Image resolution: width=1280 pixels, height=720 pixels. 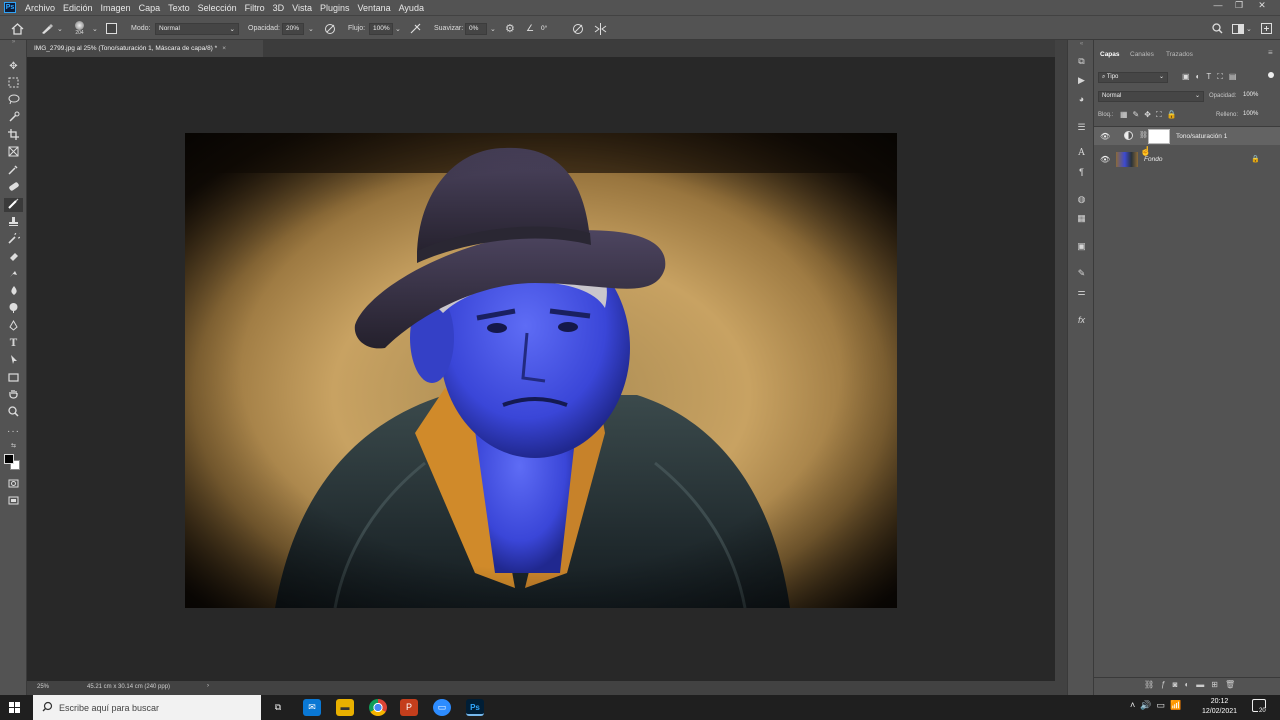 I want to click on close-button: ✕, so click(x=1262, y=5).